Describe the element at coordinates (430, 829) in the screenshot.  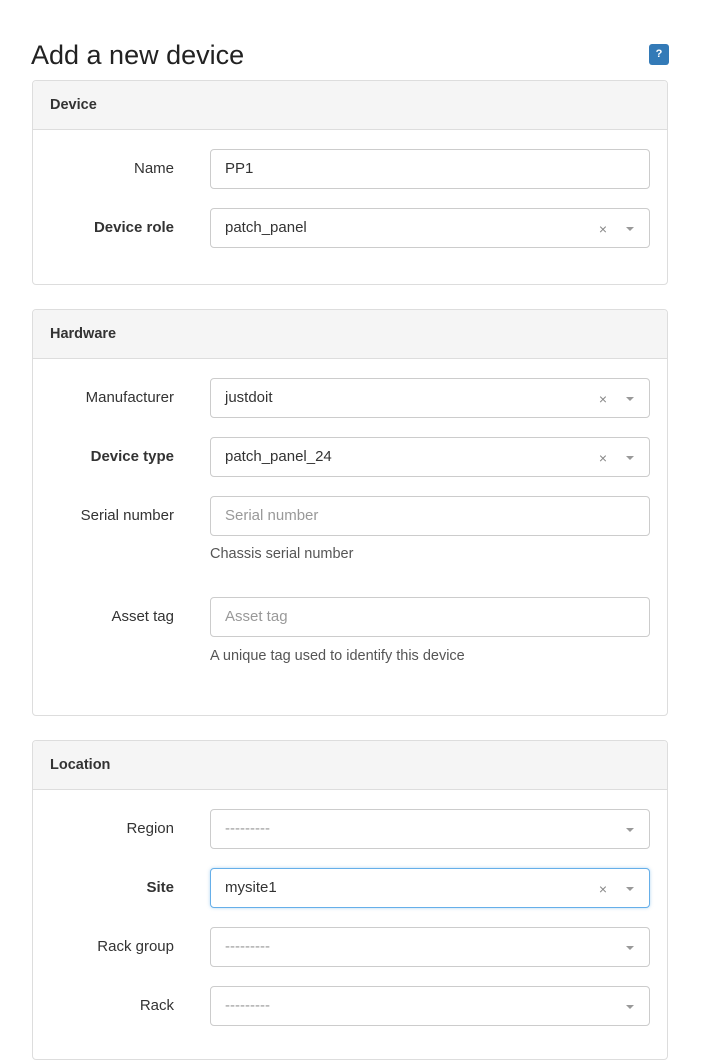
I see `region-select: ---------` at that location.